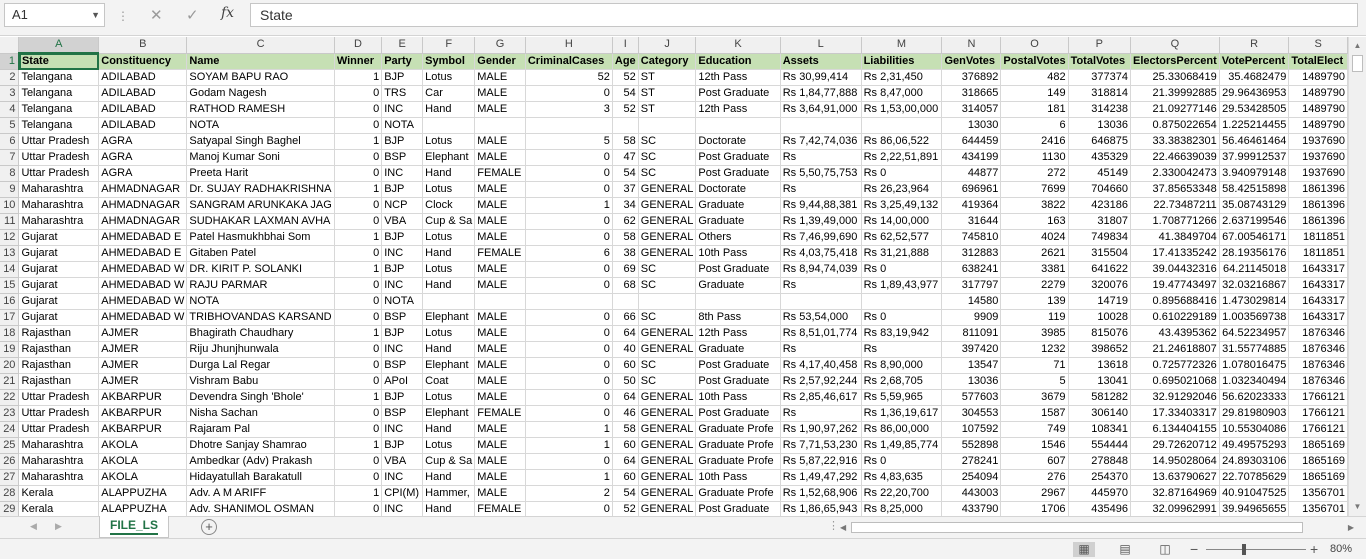 The image size is (1366, 559). Describe the element at coordinates (1034, 93) in the screenshot. I see `grid-cell: 149` at that location.